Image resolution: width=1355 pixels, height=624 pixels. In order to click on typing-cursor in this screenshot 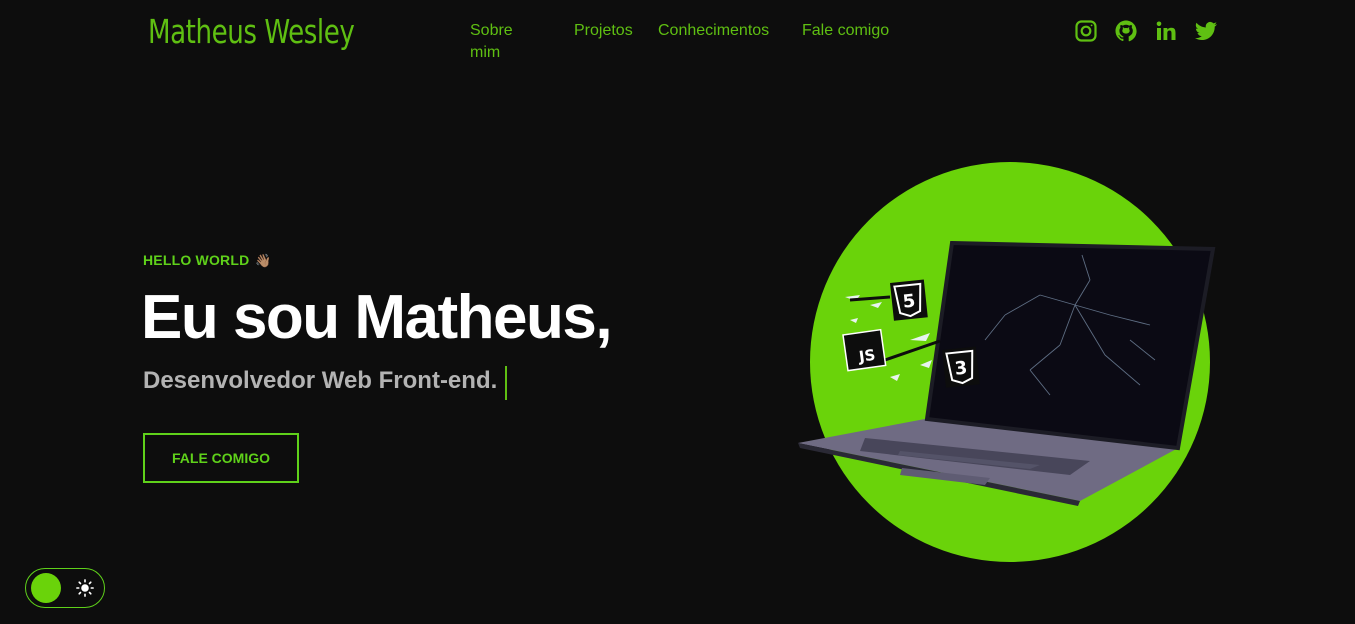, I will do `click(506, 383)`.